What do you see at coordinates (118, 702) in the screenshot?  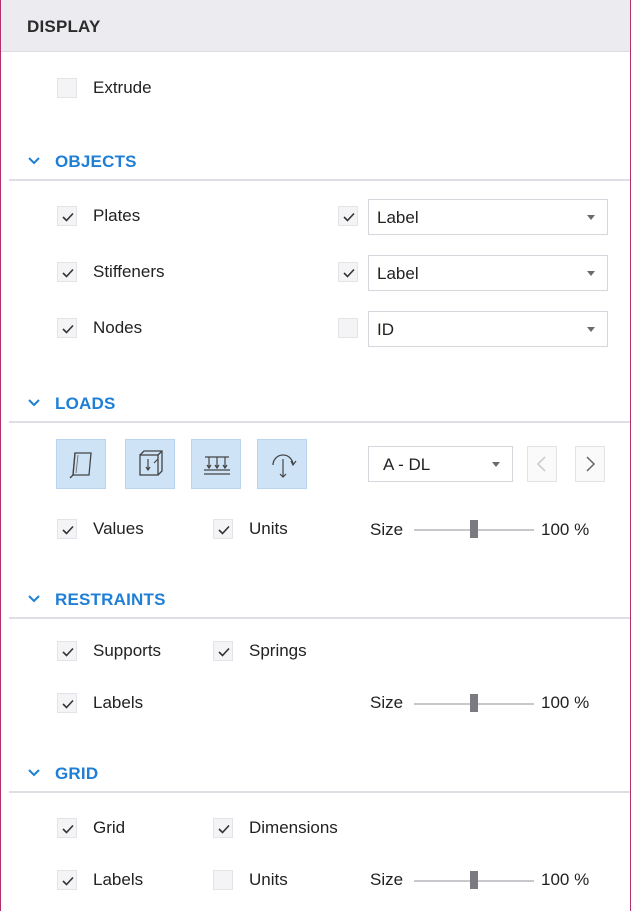 I see `restraint-labels-label: Labels` at bounding box center [118, 702].